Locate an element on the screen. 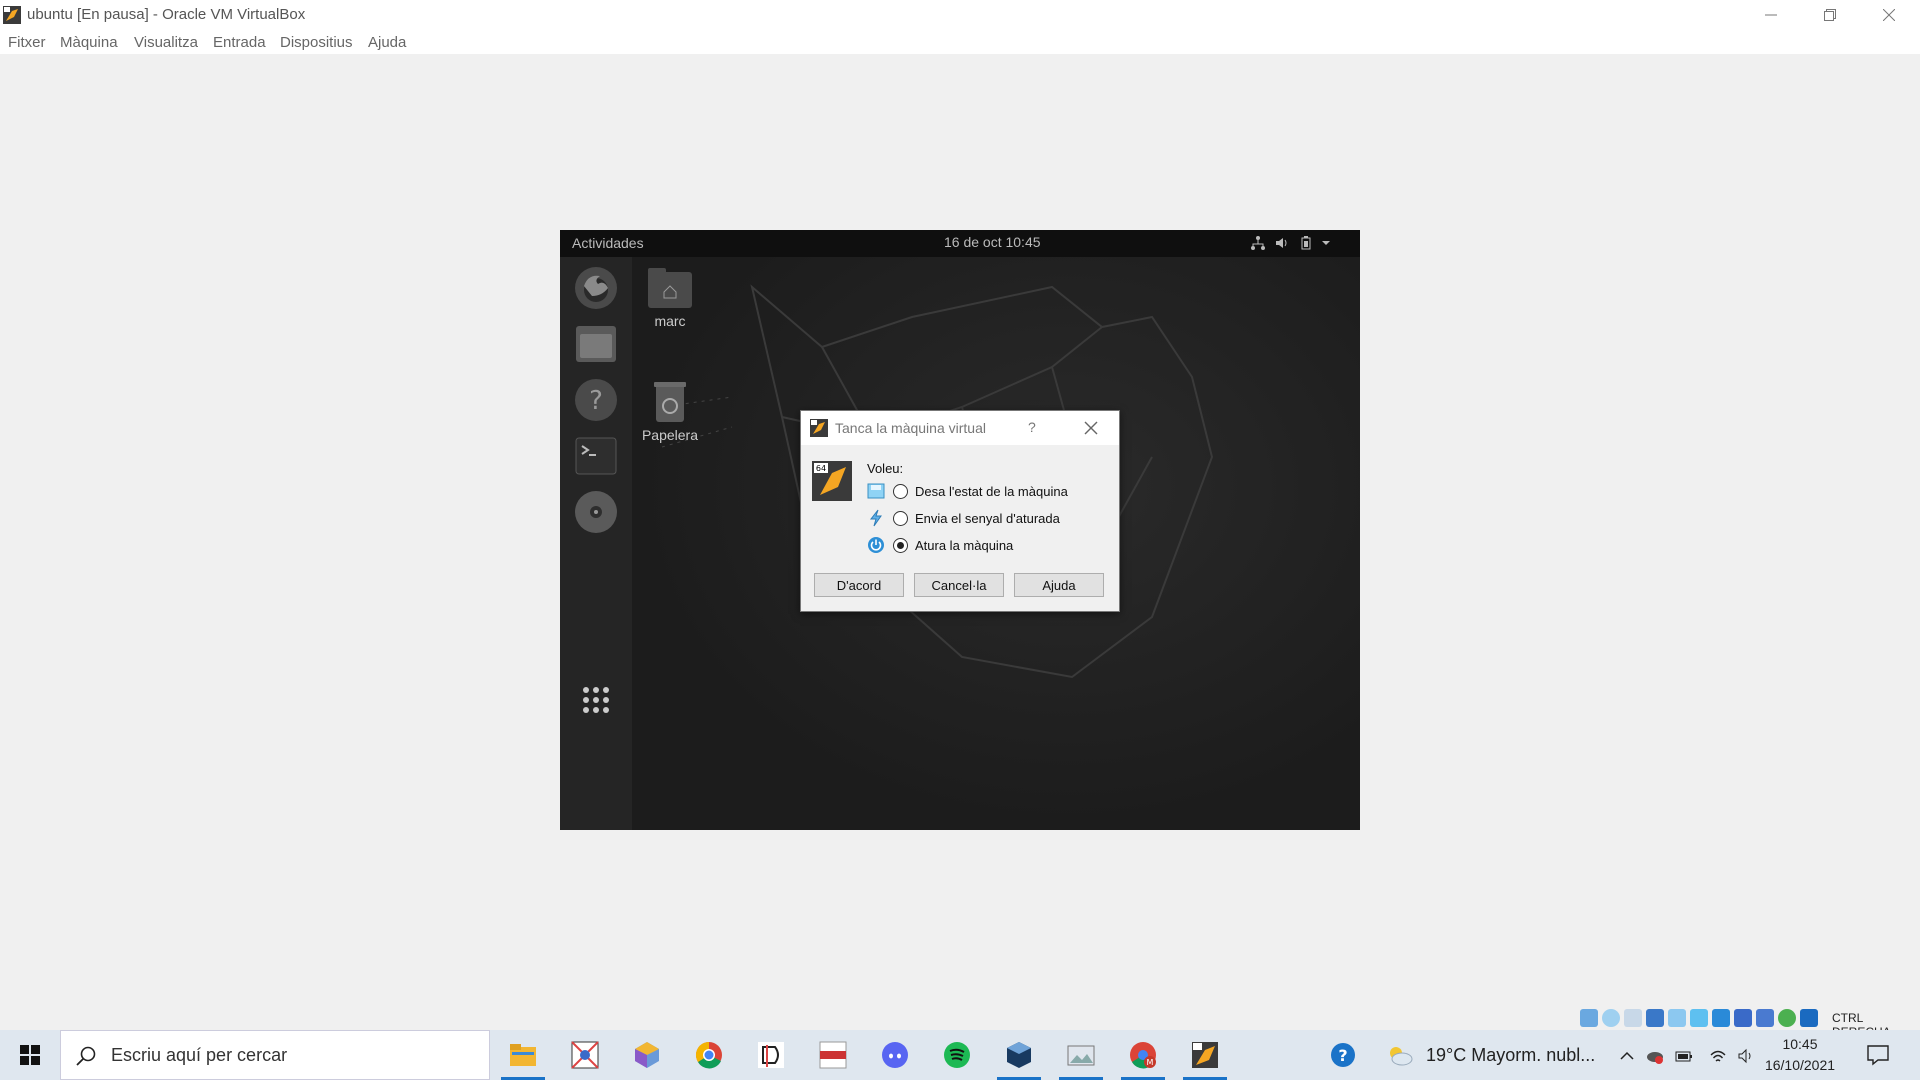 Image resolution: width=1920 pixels, height=1080 pixels. help-button: Ajuda is located at coordinates (1059, 585).